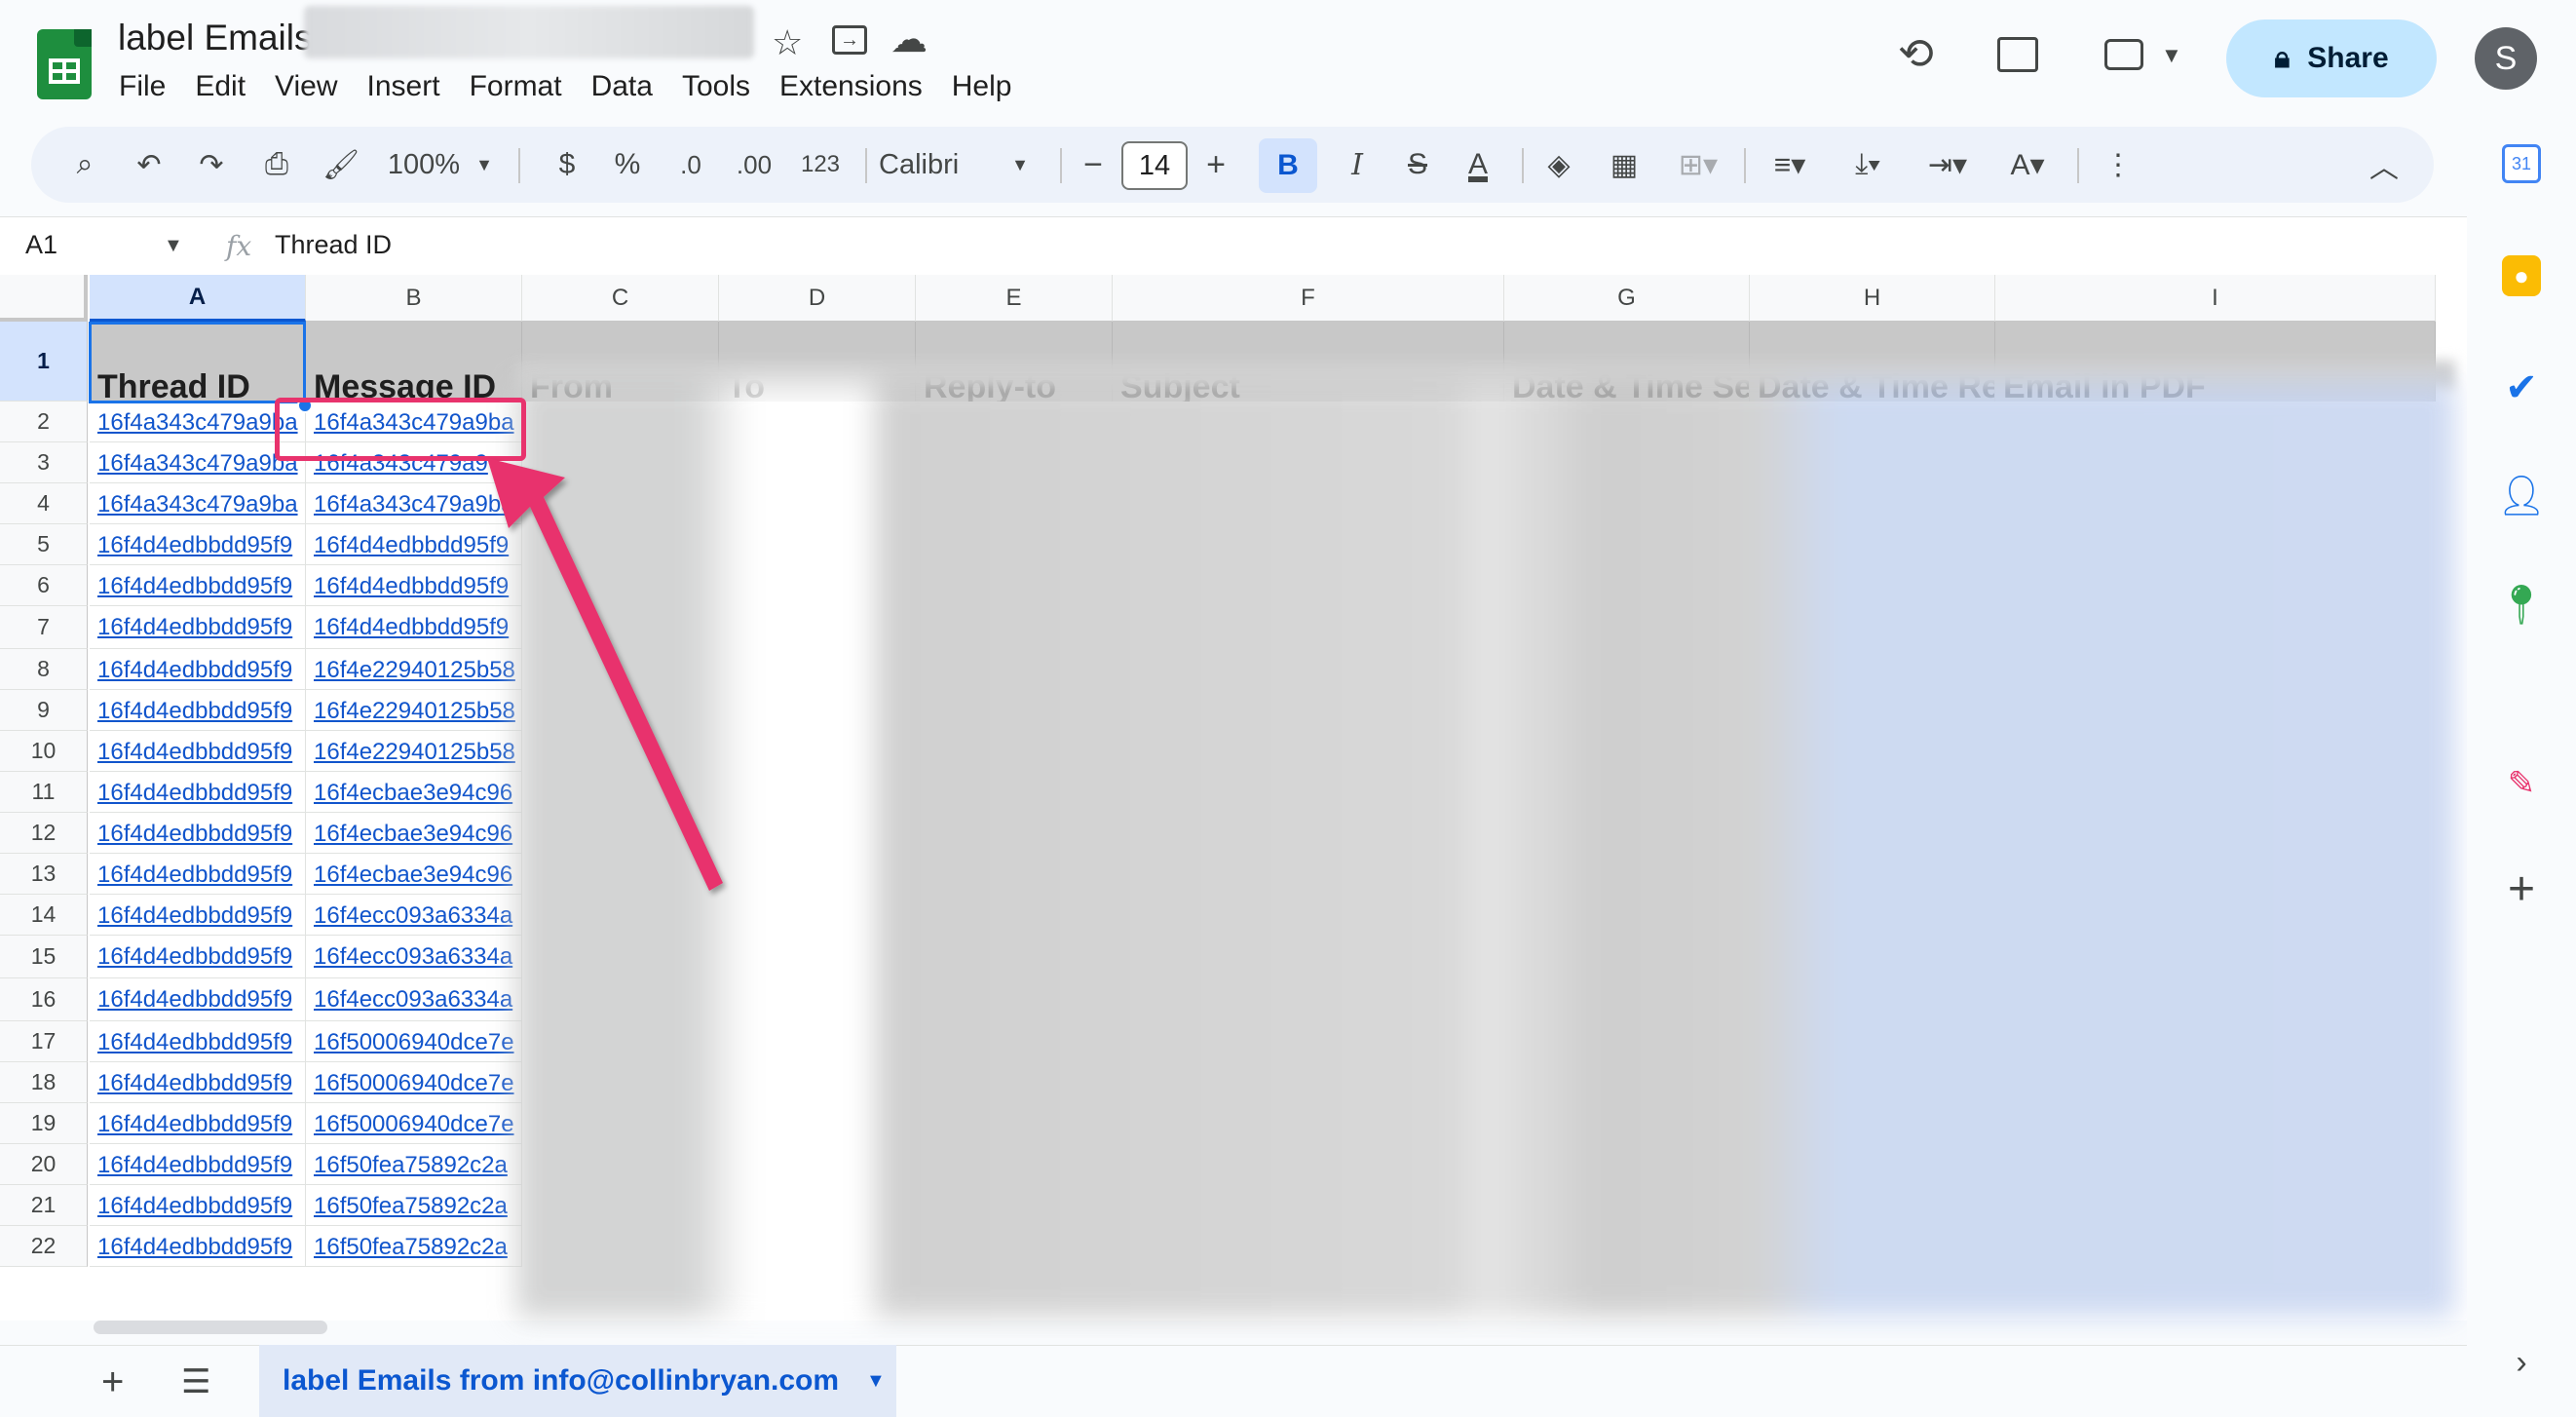  Describe the element at coordinates (228, 86) in the screenshot. I see `menu-edit: Edit` at that location.